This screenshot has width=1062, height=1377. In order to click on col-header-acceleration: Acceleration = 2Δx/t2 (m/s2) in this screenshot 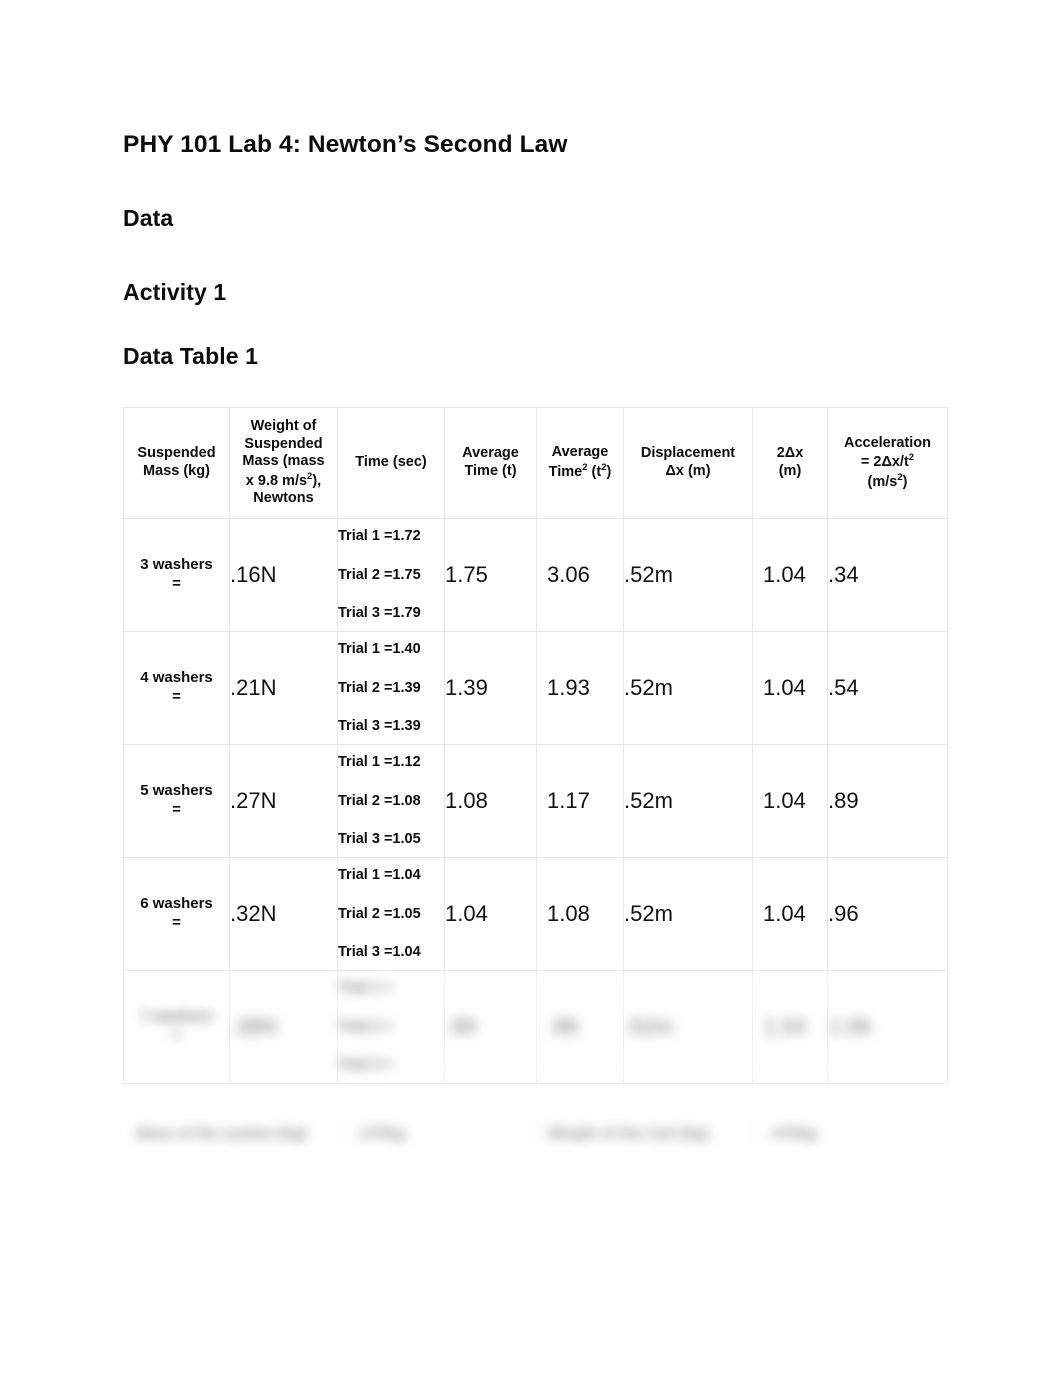, I will do `click(887, 463)`.